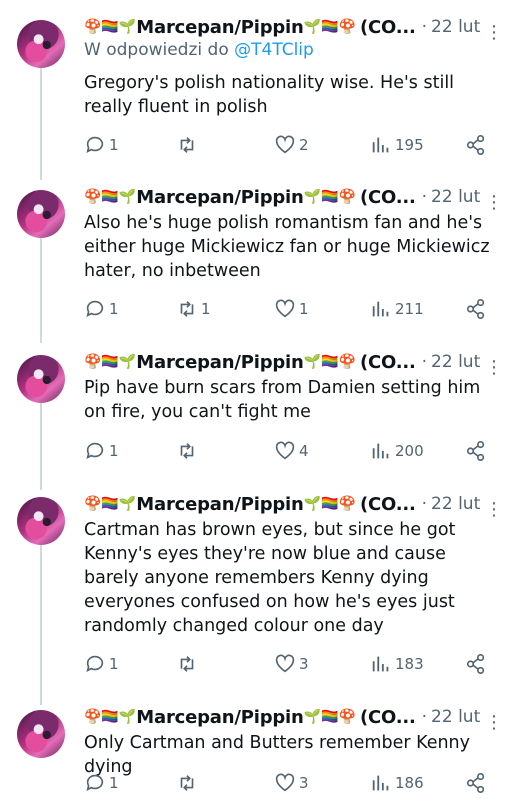  Describe the element at coordinates (409, 783) in the screenshot. I see `view-count: 186` at that location.